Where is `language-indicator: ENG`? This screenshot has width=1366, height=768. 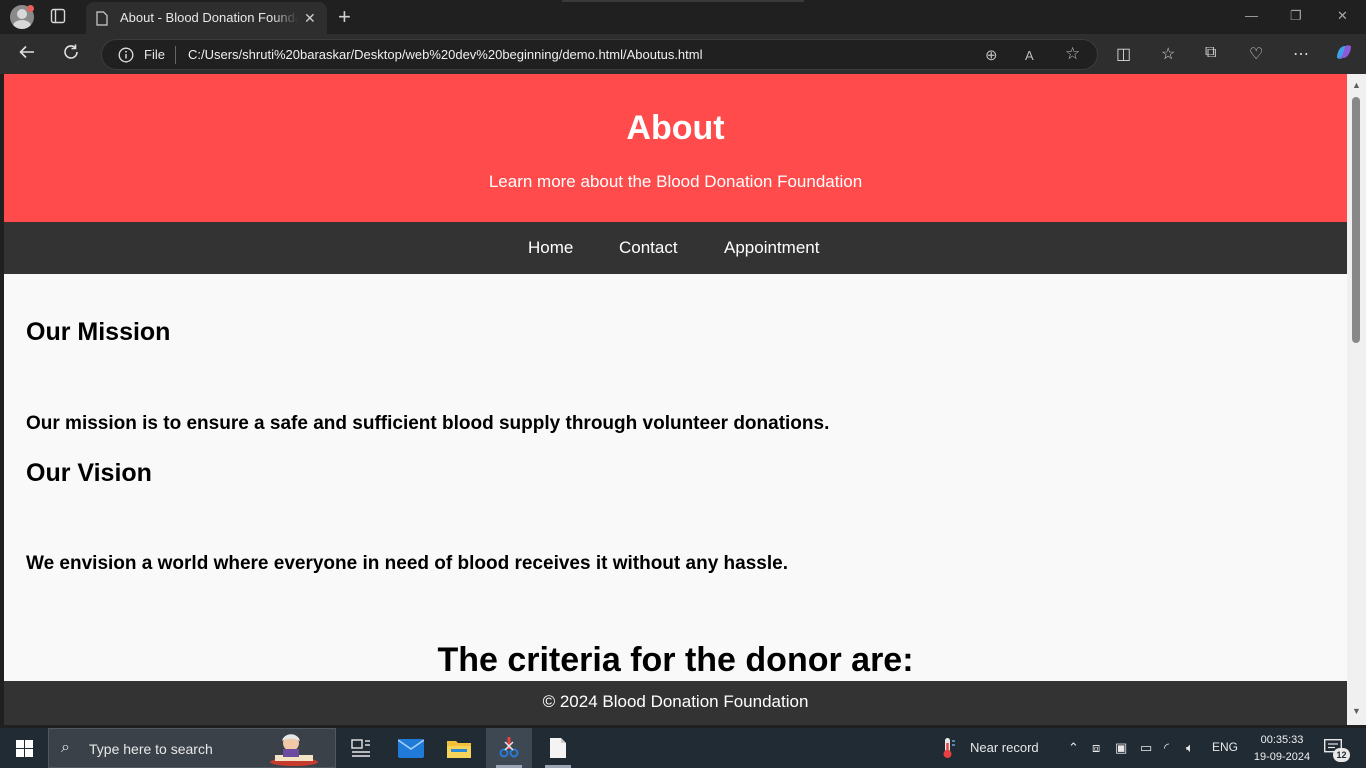 language-indicator: ENG is located at coordinates (1225, 747).